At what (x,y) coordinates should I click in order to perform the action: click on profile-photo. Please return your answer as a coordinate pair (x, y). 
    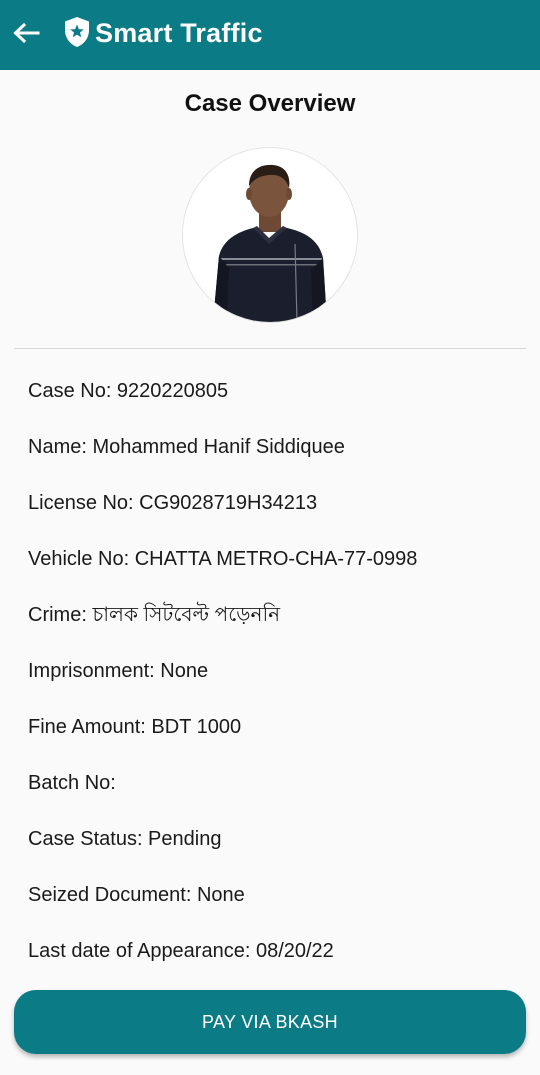
    Looking at the image, I should click on (270, 235).